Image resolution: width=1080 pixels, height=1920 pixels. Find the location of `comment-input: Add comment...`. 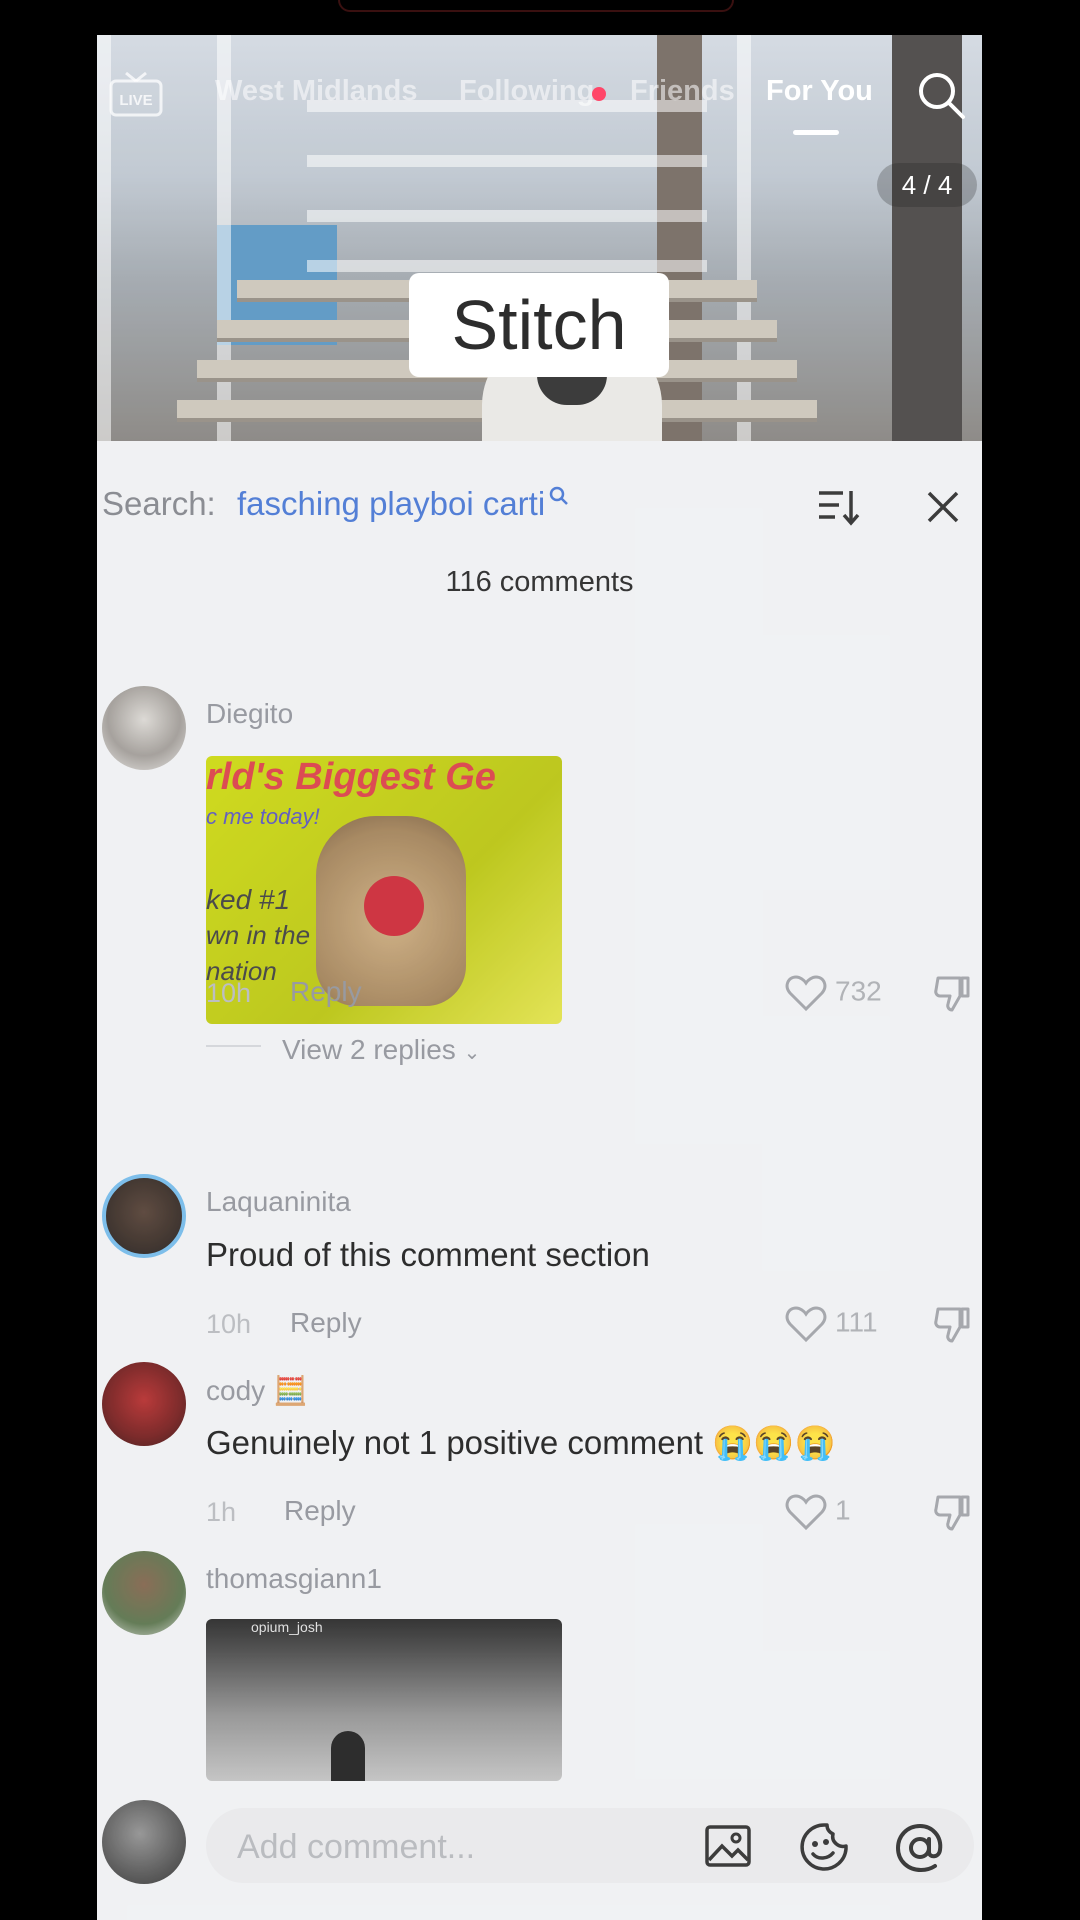

comment-input: Add comment... is located at coordinates (356, 1847).